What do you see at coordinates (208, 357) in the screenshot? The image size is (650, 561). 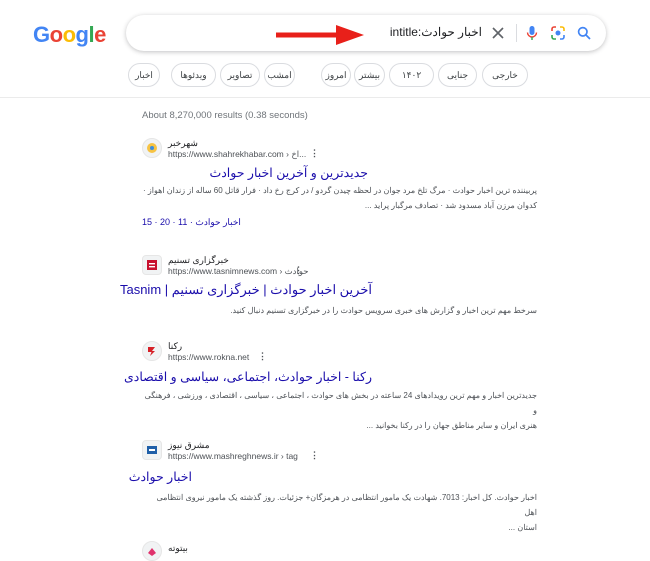 I see `result-url: https://www.rokna.net` at bounding box center [208, 357].